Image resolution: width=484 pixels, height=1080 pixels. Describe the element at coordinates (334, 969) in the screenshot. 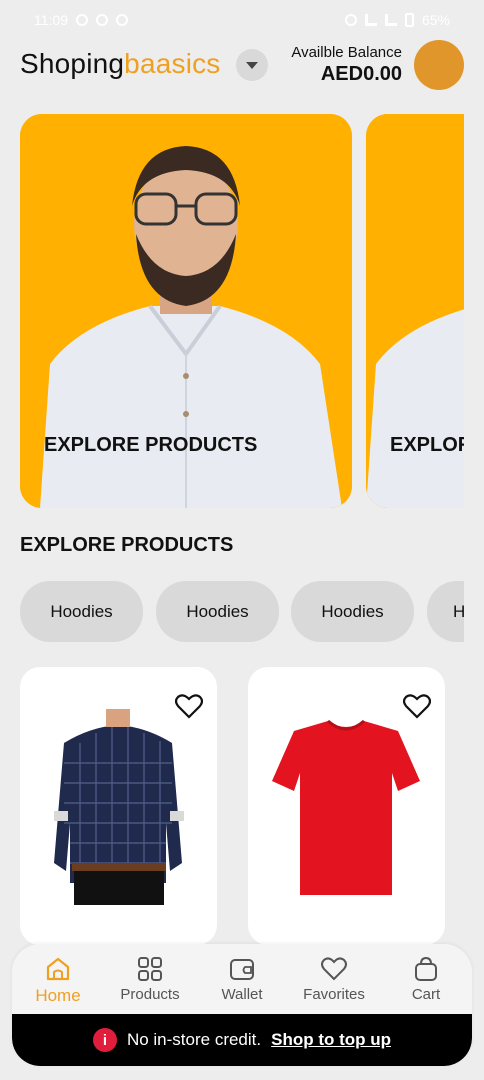

I see `heart-icon` at that location.